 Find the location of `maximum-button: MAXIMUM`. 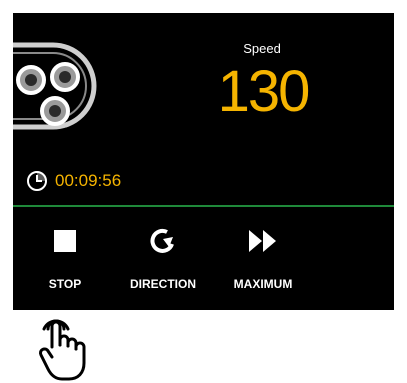

maximum-button: MAXIMUM is located at coordinates (263, 259).